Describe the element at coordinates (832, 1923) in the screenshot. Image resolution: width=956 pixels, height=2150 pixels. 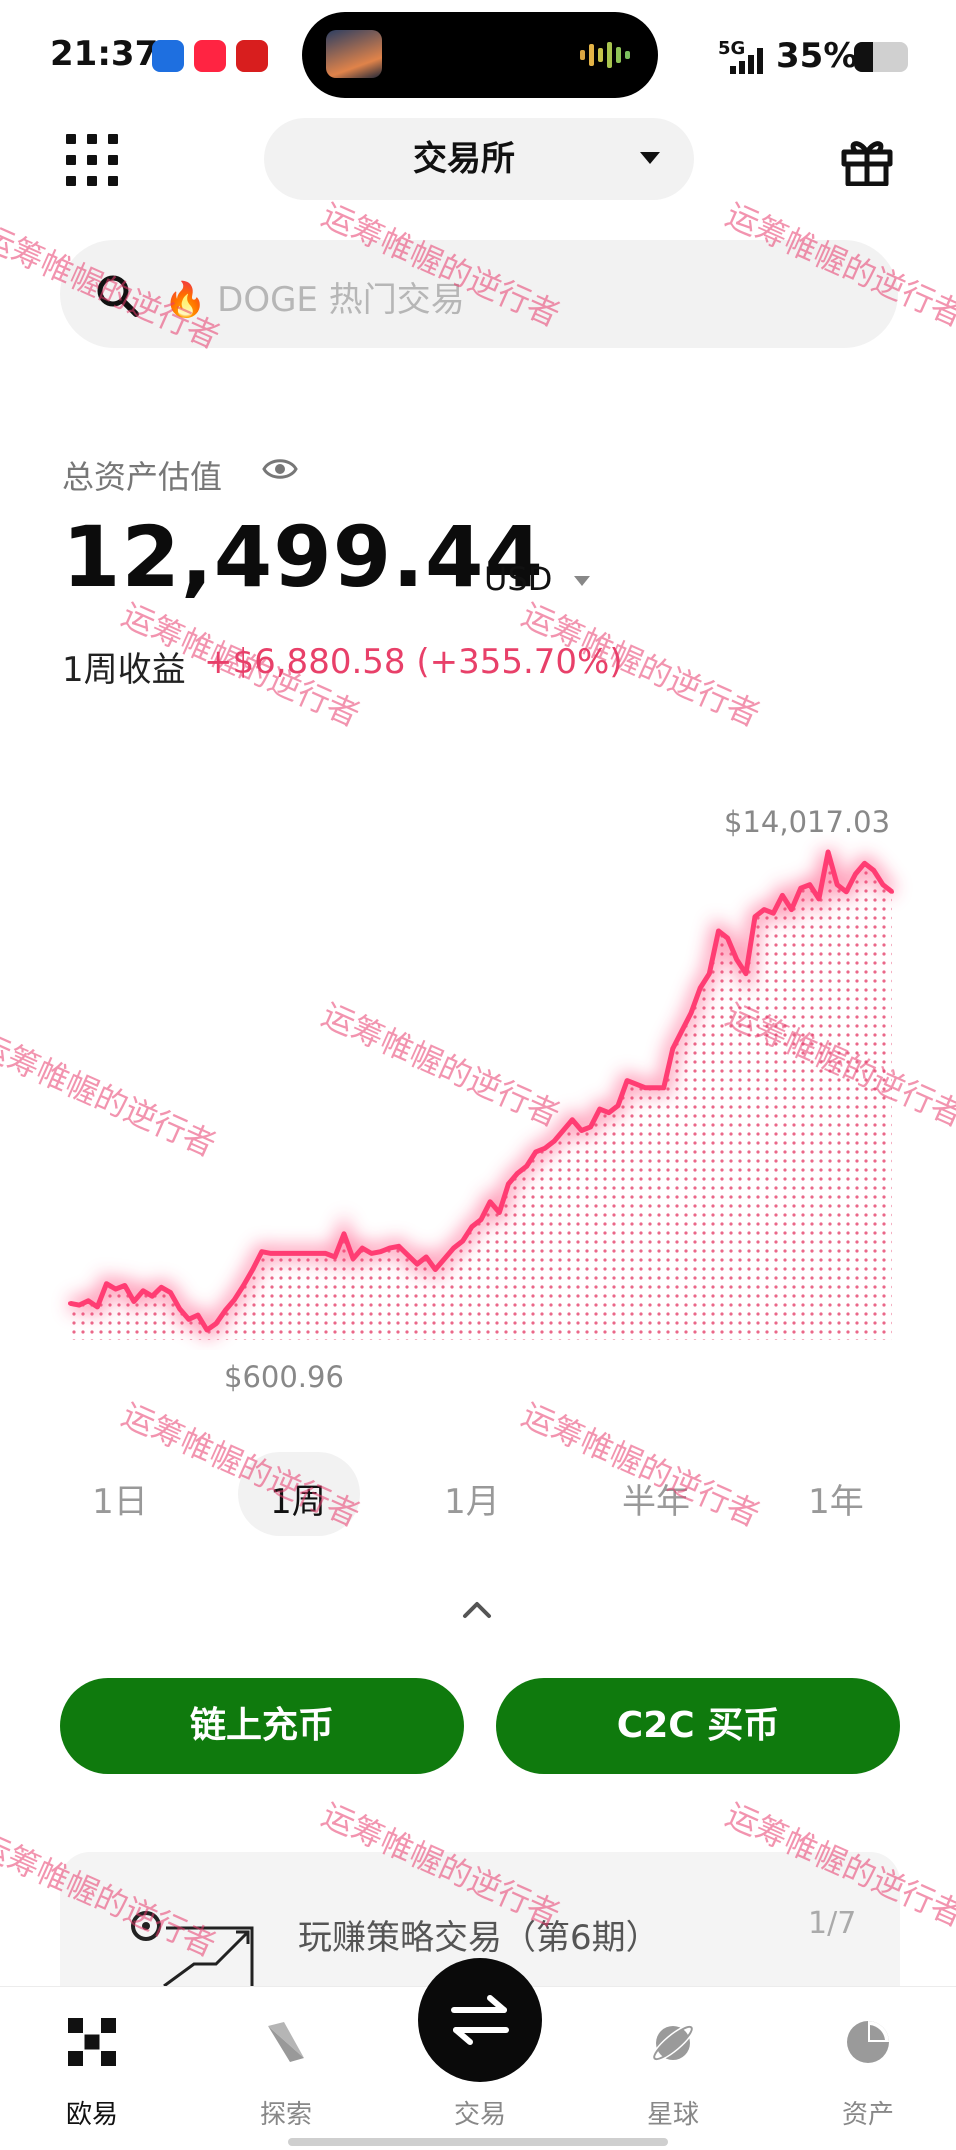
I see `promo-page-counter: 1/7` at that location.